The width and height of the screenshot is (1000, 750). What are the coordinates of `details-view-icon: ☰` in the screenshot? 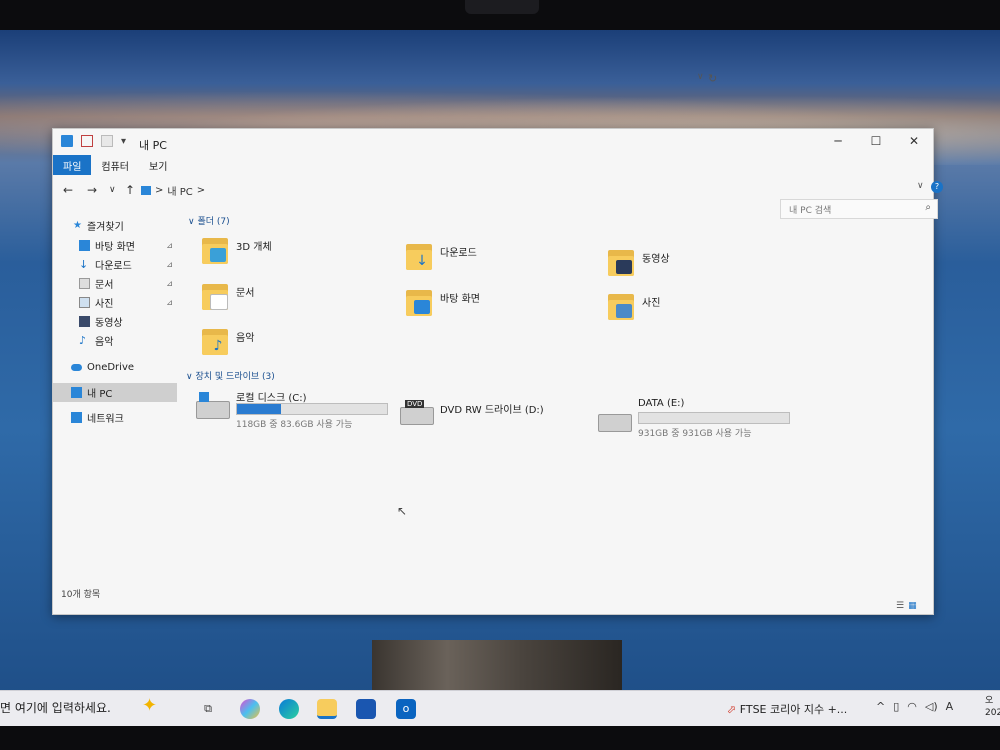 It's located at (900, 606).